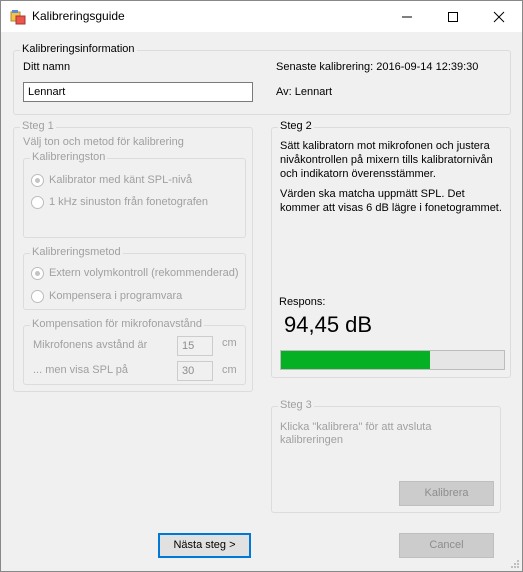 The height and width of the screenshot is (572, 523). What do you see at coordinates (144, 273) in the screenshot?
I see `method-external-label: Extern volymkontroll (rekommenderad)` at bounding box center [144, 273].